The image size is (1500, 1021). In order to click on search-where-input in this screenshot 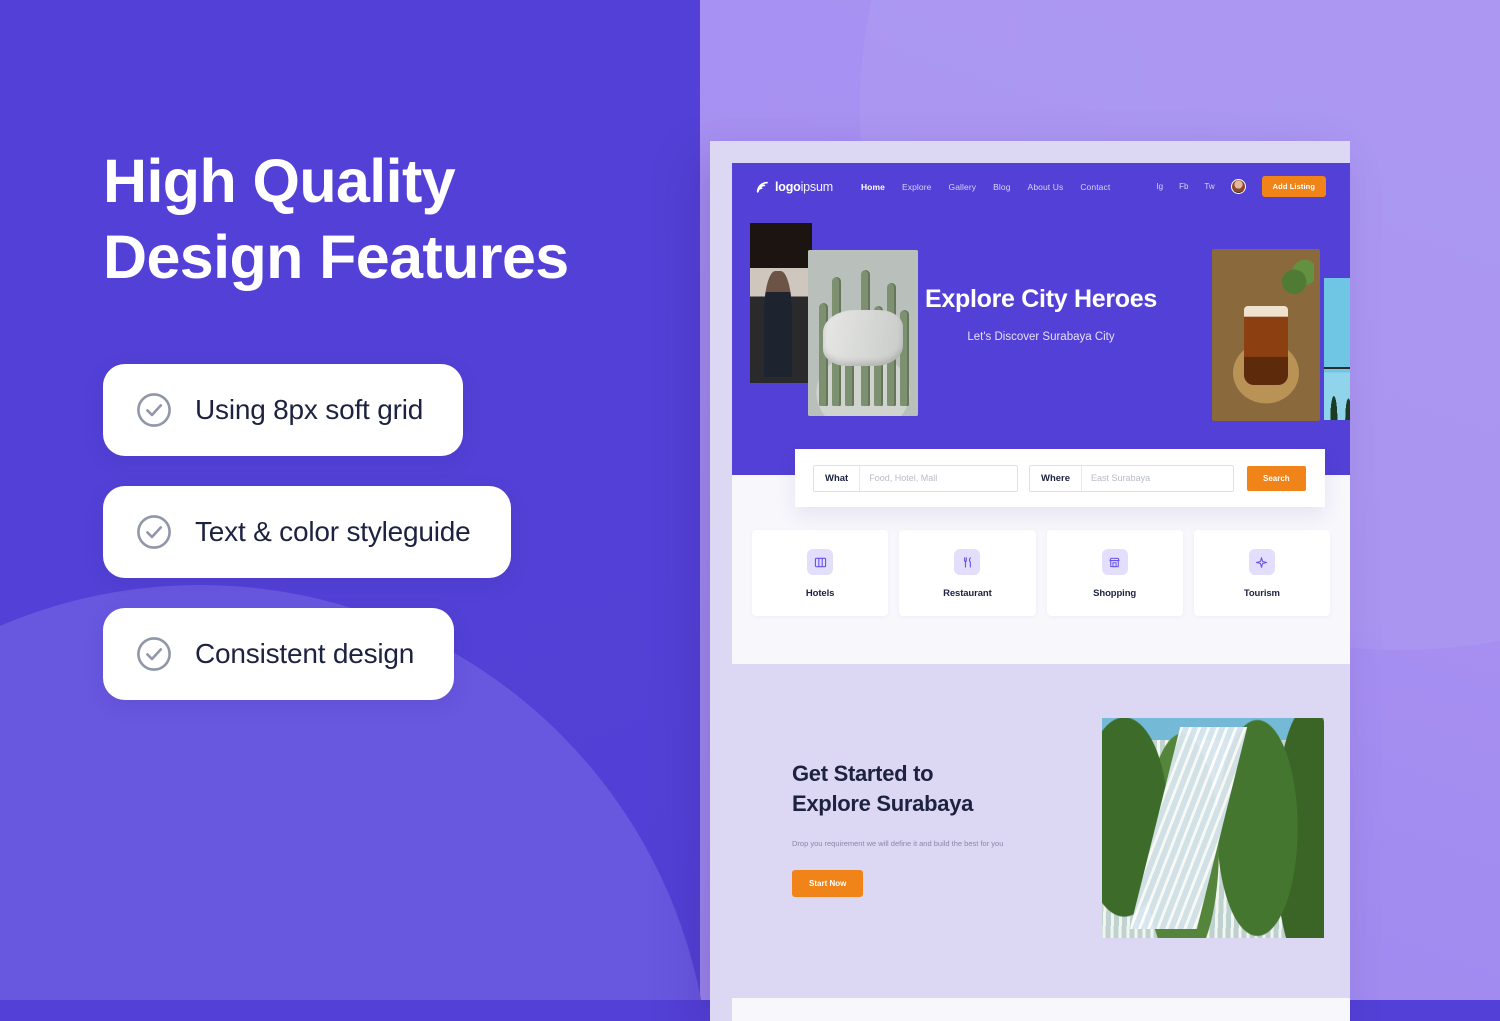, I will do `click(1157, 478)`.